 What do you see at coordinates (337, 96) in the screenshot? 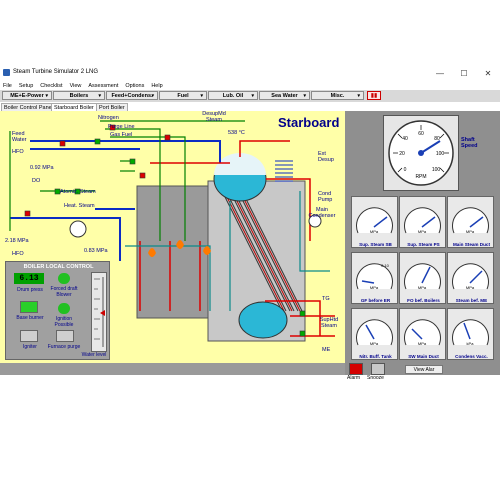
I see `toolbar-misc: Misc.` at bounding box center [337, 96].